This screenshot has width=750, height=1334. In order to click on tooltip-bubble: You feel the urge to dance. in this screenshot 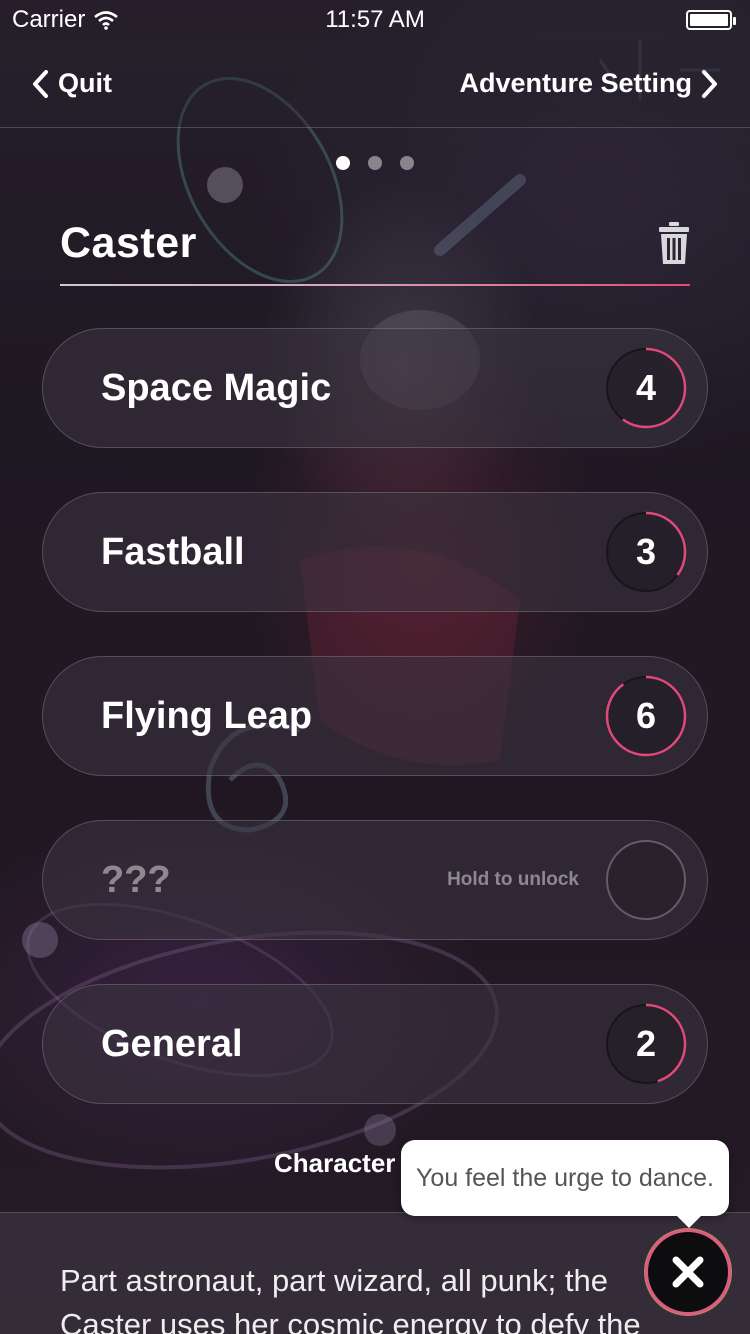, I will do `click(565, 1184)`.